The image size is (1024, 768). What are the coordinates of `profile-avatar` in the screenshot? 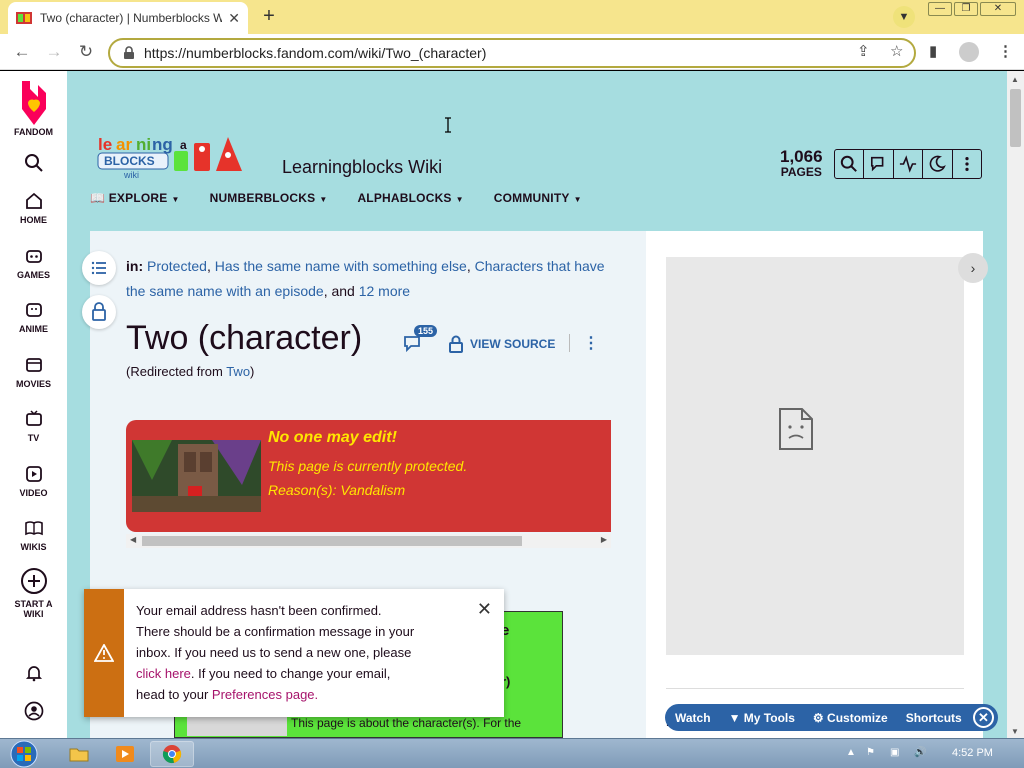 It's located at (969, 52).